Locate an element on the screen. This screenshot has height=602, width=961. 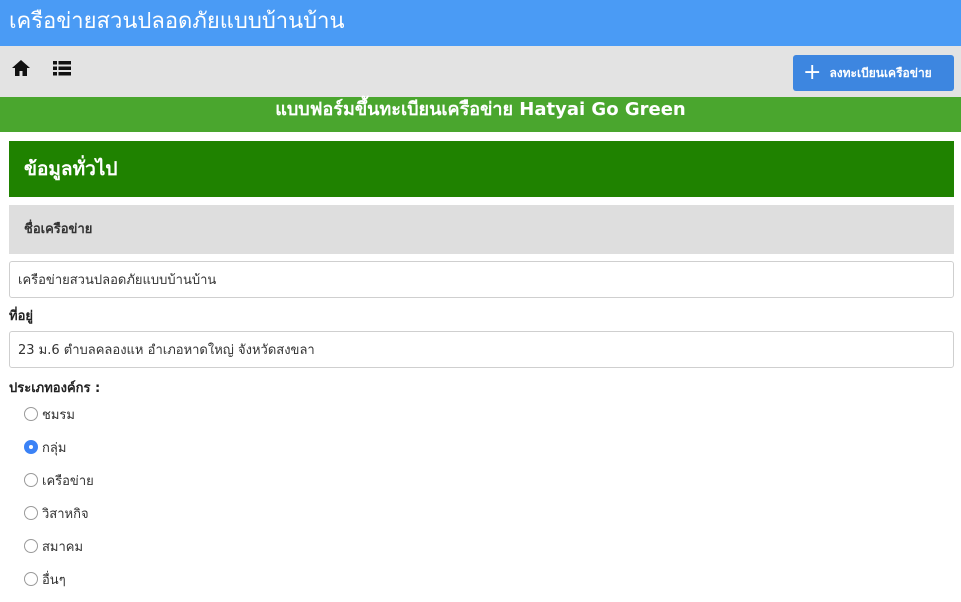
radio-label: วิสาหกิจ is located at coordinates (65, 514).